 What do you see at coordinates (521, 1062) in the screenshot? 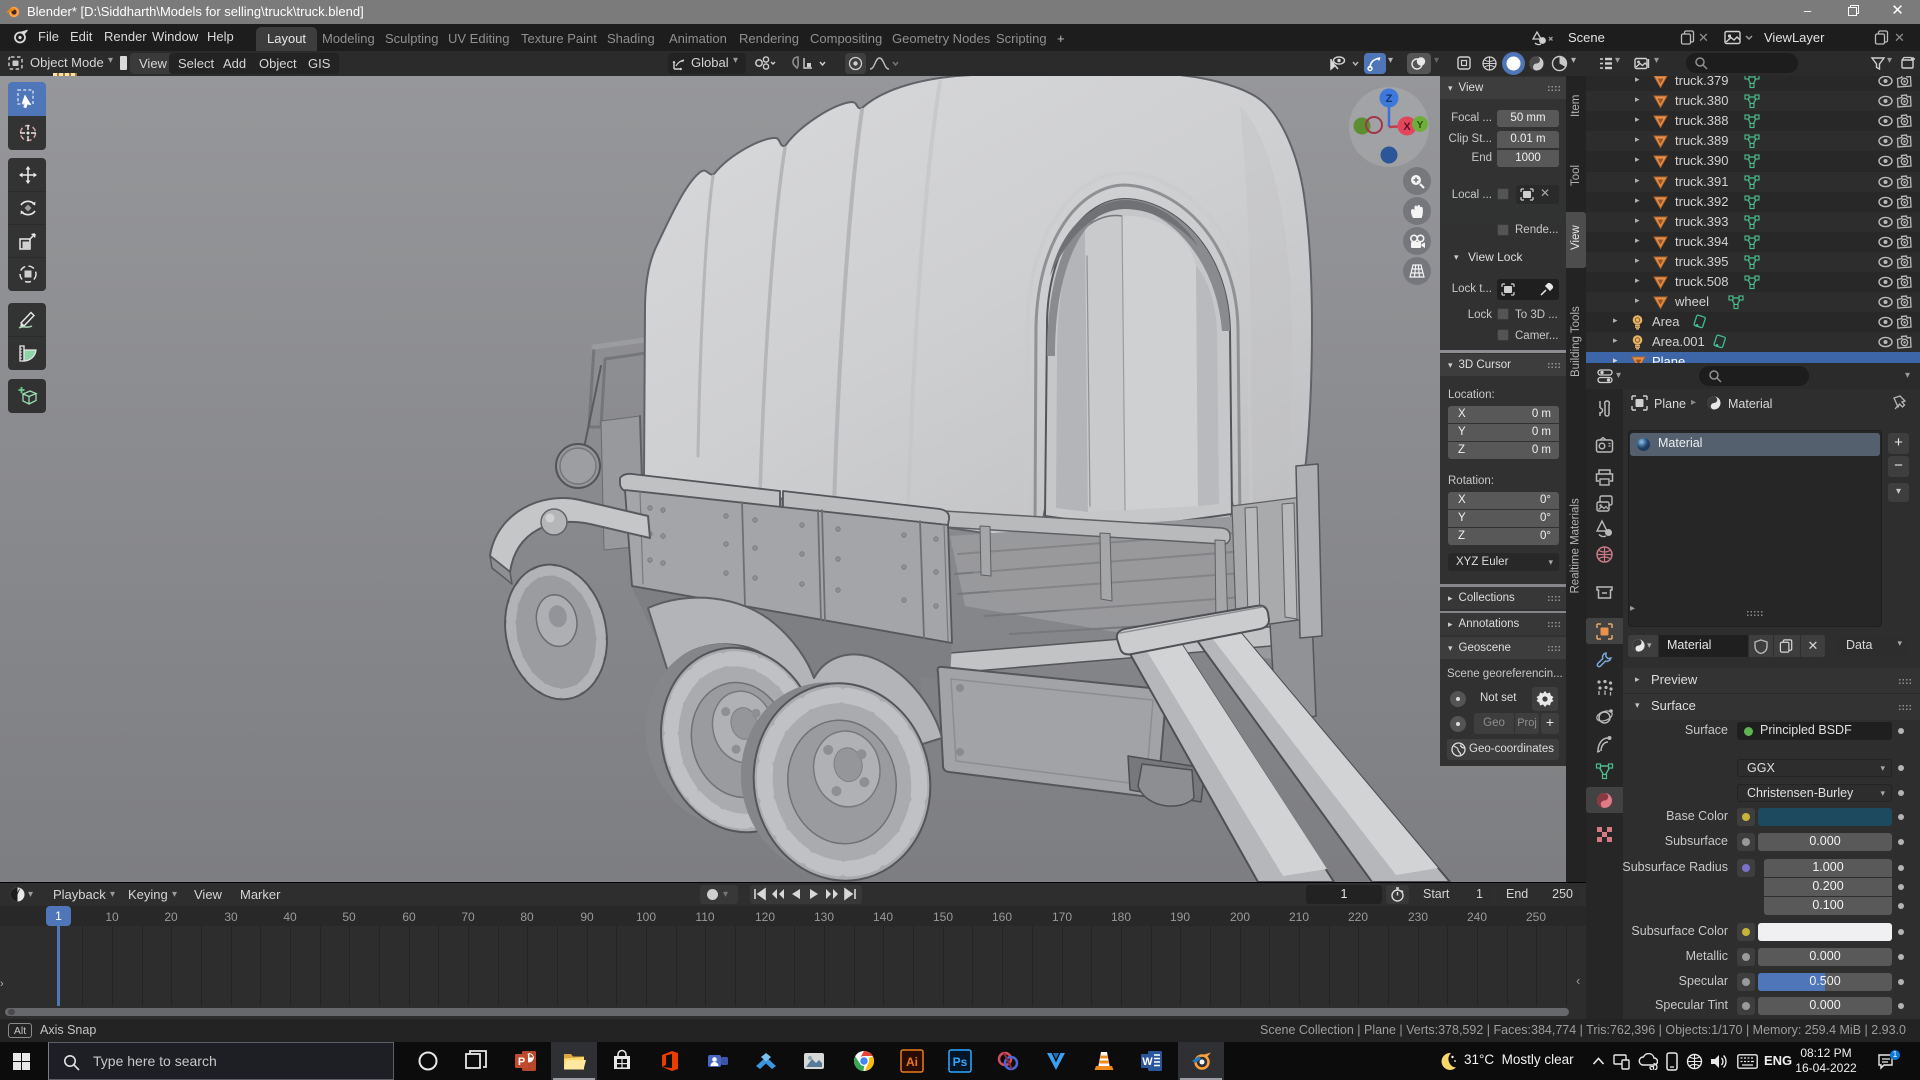
I see `svg-text: P` at bounding box center [521, 1062].